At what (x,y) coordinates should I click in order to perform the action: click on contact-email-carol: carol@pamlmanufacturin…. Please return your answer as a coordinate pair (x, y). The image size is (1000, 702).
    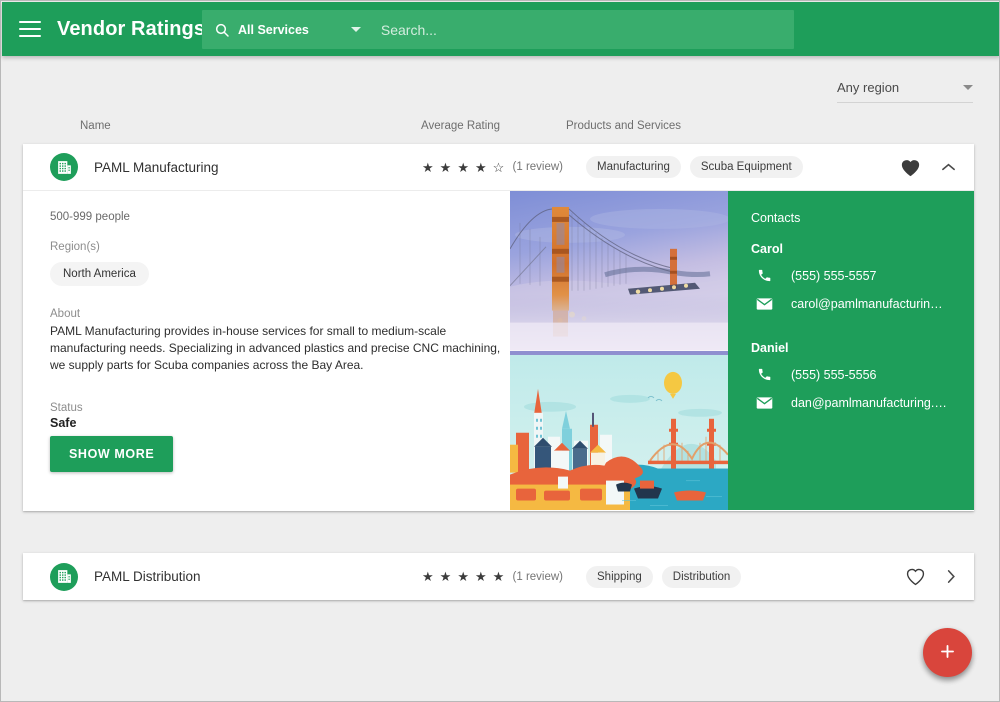
    Looking at the image, I should click on (862, 304).